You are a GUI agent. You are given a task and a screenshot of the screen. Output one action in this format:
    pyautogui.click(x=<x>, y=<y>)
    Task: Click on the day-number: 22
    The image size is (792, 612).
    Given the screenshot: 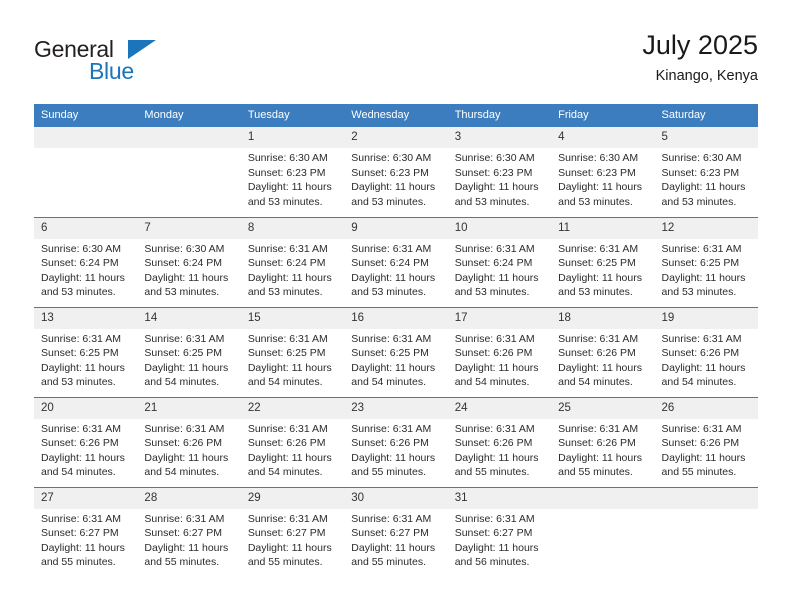 What is the action you would take?
    pyautogui.click(x=292, y=408)
    